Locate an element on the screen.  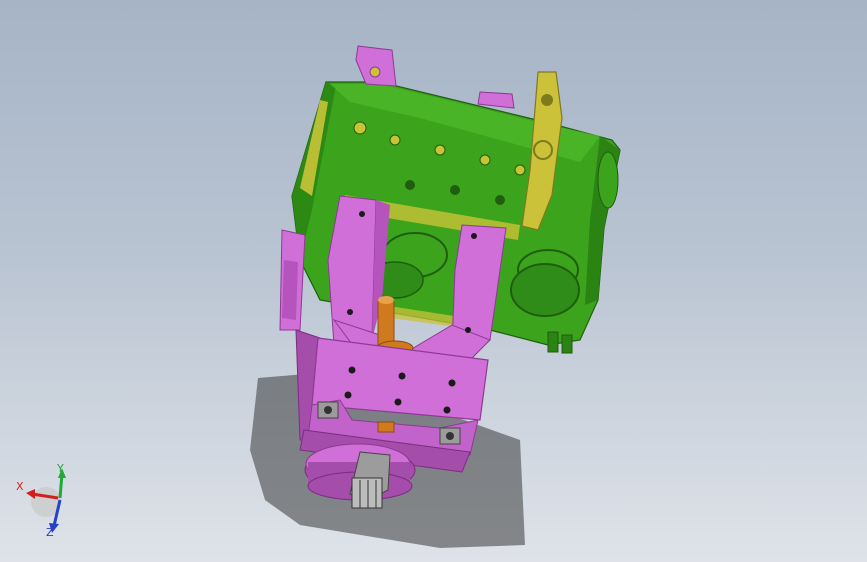
reference-triad: Y X Z is located at coordinates (45, 500).